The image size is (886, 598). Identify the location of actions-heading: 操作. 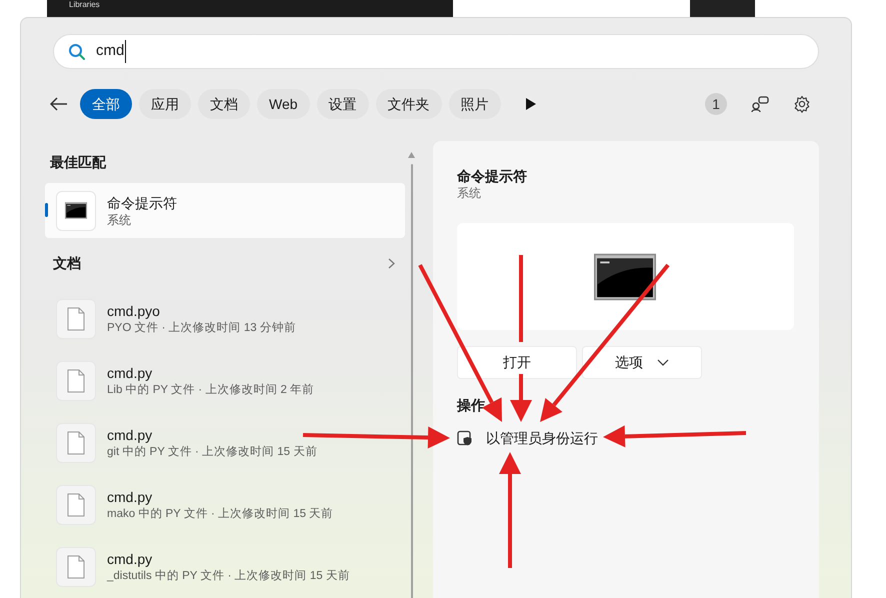
(471, 405).